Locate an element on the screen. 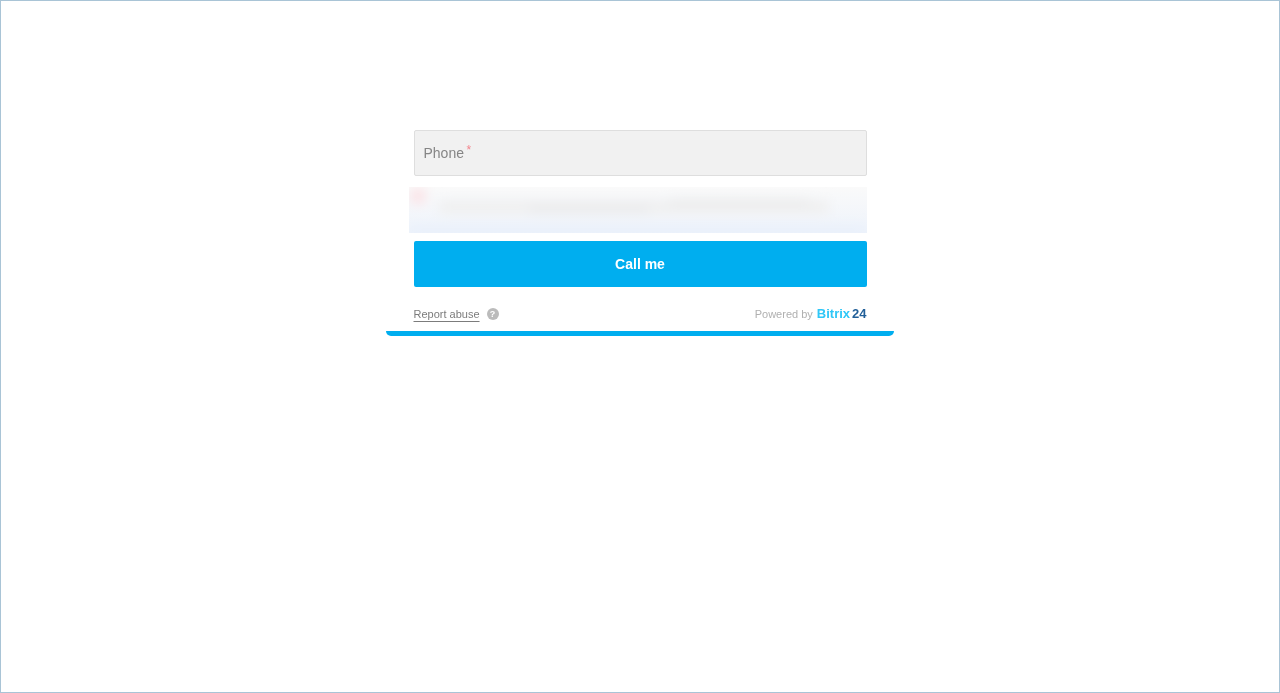  logo-number: 24 is located at coordinates (859, 313).